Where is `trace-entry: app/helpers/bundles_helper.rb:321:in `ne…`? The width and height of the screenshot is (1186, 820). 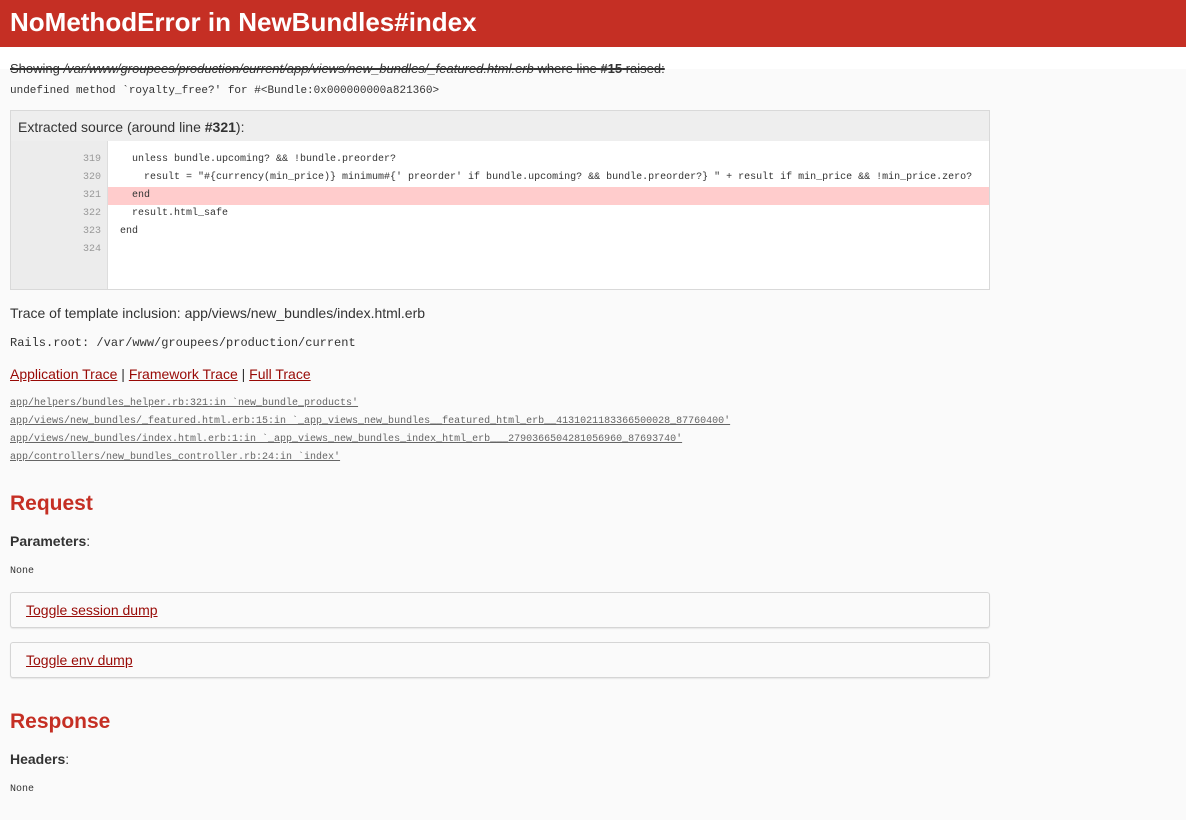 trace-entry: app/helpers/bundles_helper.rb:321:in `ne… is located at coordinates (593, 404).